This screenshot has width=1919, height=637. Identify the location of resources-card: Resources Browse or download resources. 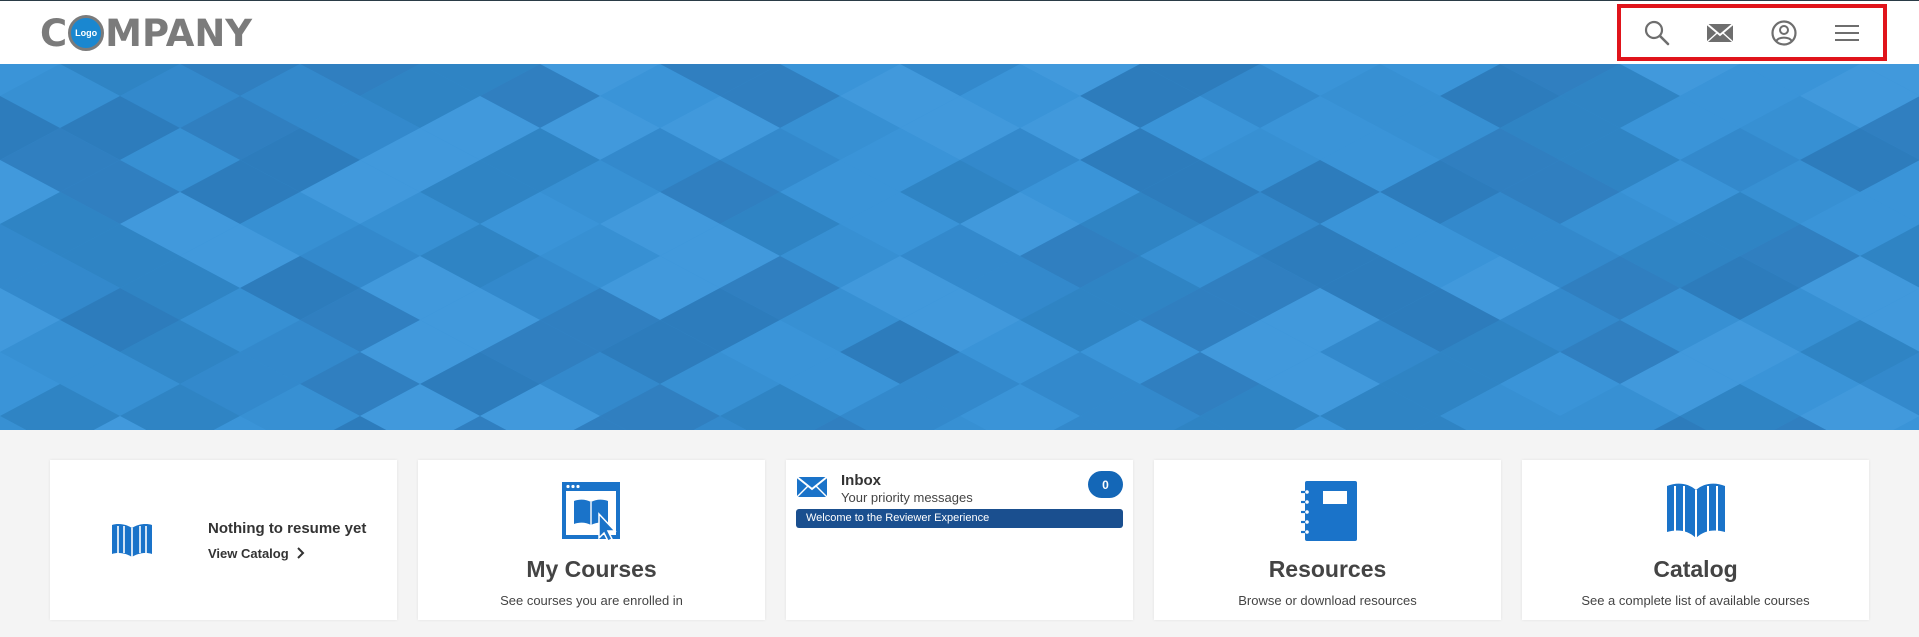
(1327, 540).